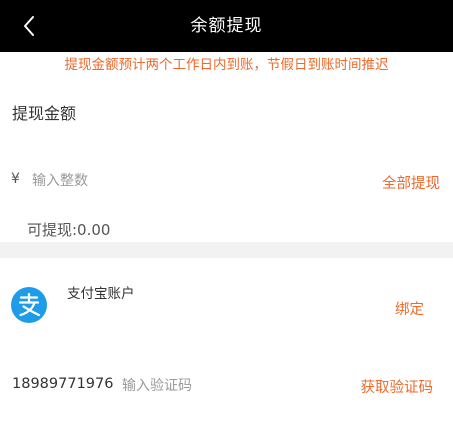  Describe the element at coordinates (409, 308) in the screenshot. I see `bind-button: 绑定` at that location.